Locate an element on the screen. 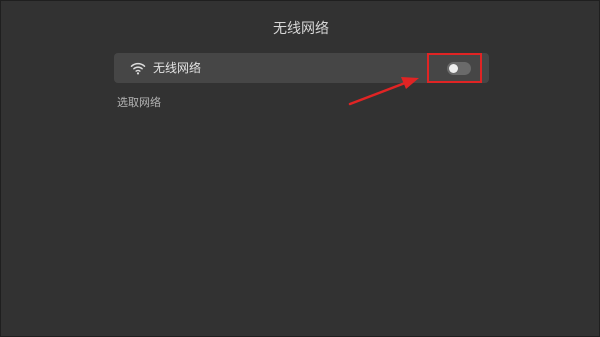 The image size is (600, 337). wireless-toggle-switch is located at coordinates (459, 68).